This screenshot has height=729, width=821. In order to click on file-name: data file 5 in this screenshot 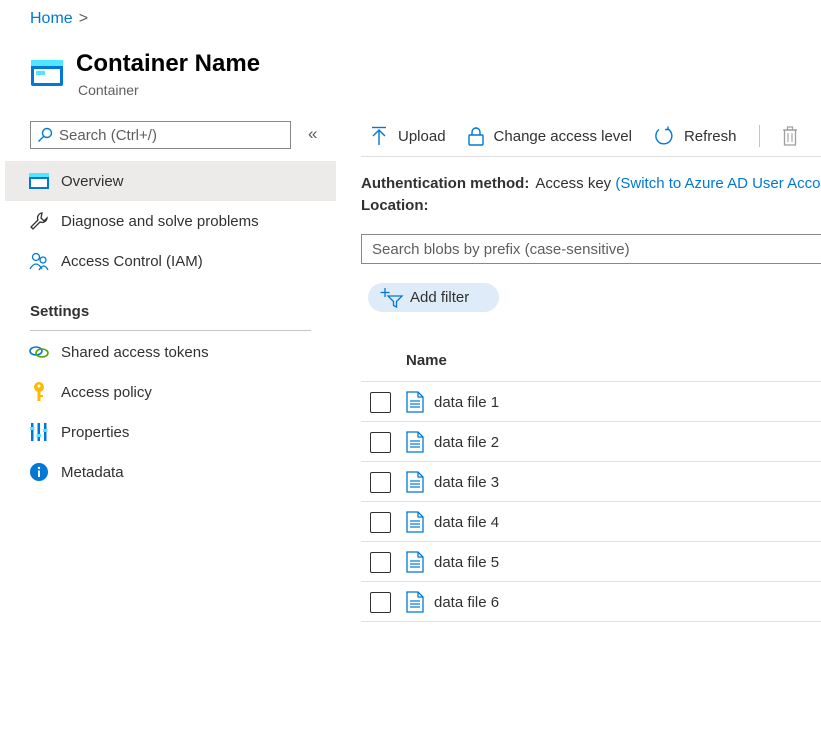, I will do `click(466, 562)`.